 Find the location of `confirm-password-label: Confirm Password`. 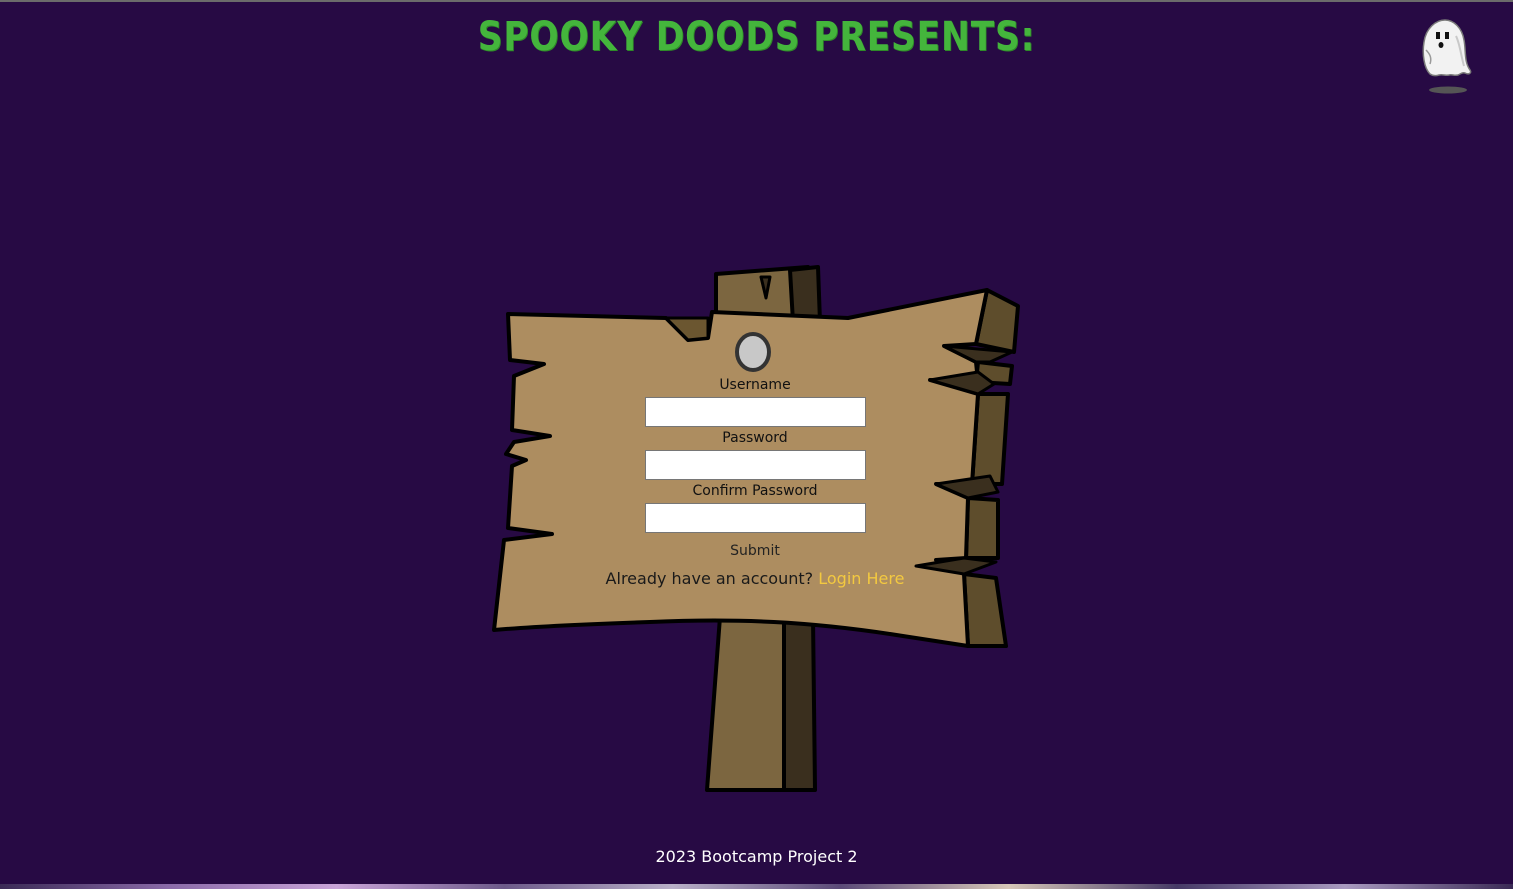

confirm-password-label: Confirm Password is located at coordinates (755, 491).